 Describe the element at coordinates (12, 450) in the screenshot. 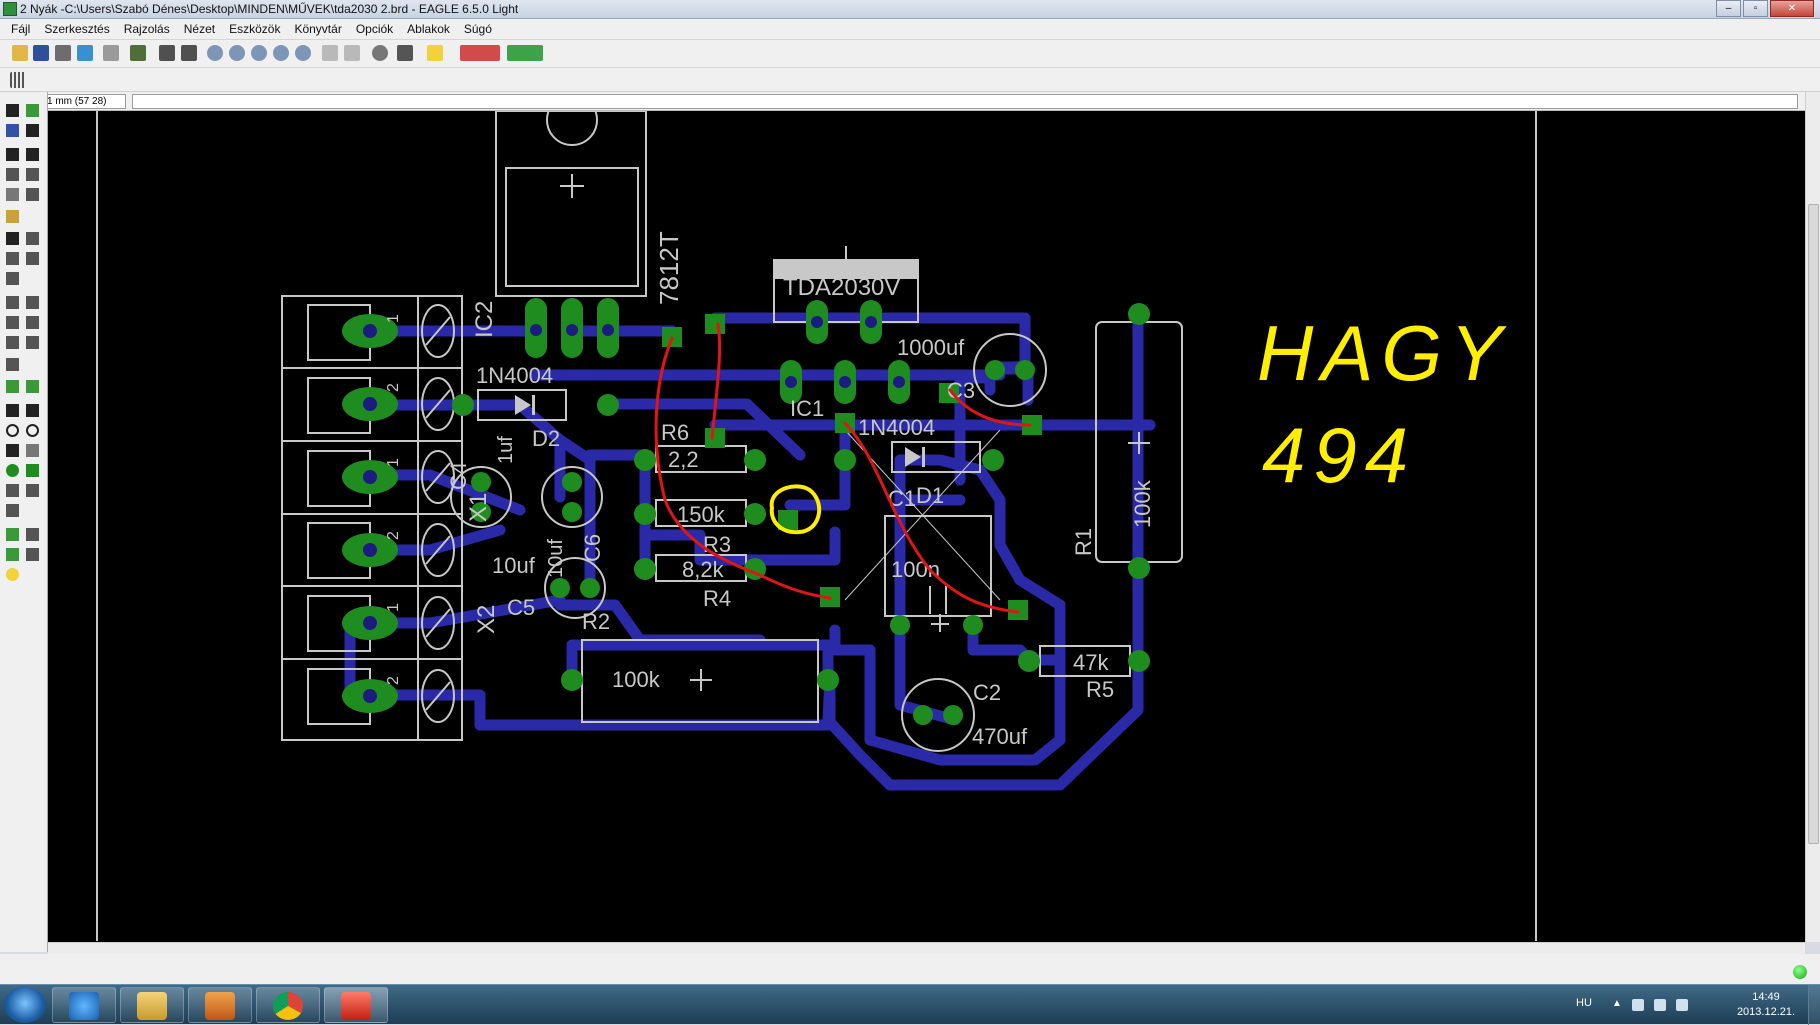

I see `rect-icon` at that location.